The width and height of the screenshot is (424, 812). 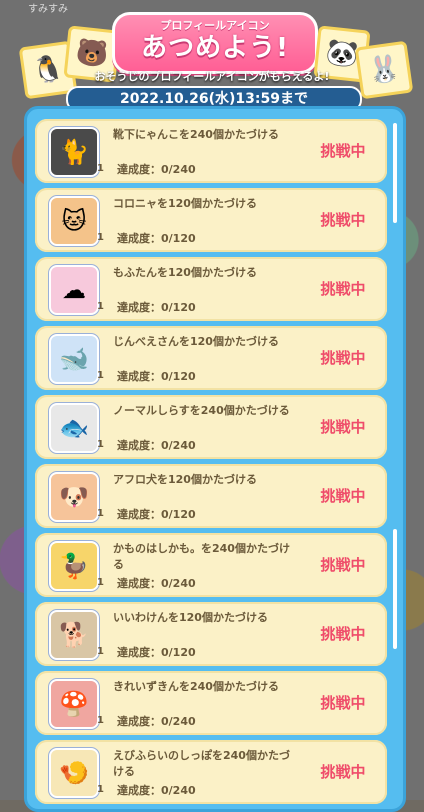 What do you see at coordinates (211, 289) in the screenshot?
I see `mission-row: ☁ 1 もふたんを120個かたづける 達成度：0/120 挑戦中` at bounding box center [211, 289].